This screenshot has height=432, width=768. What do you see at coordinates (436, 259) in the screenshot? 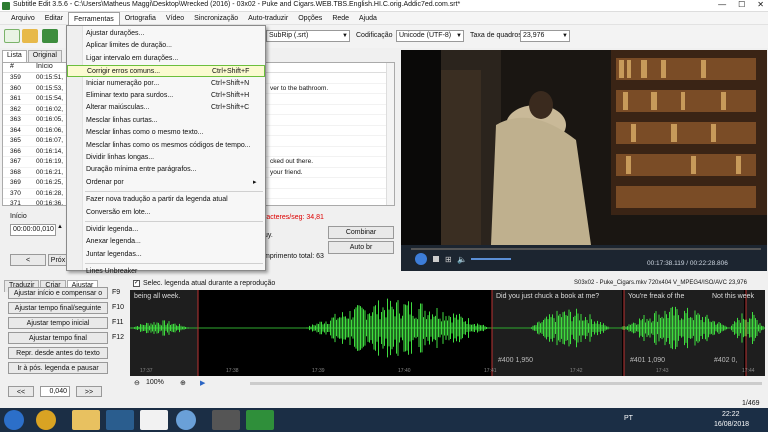
I see `stop-icon` at bounding box center [436, 259].